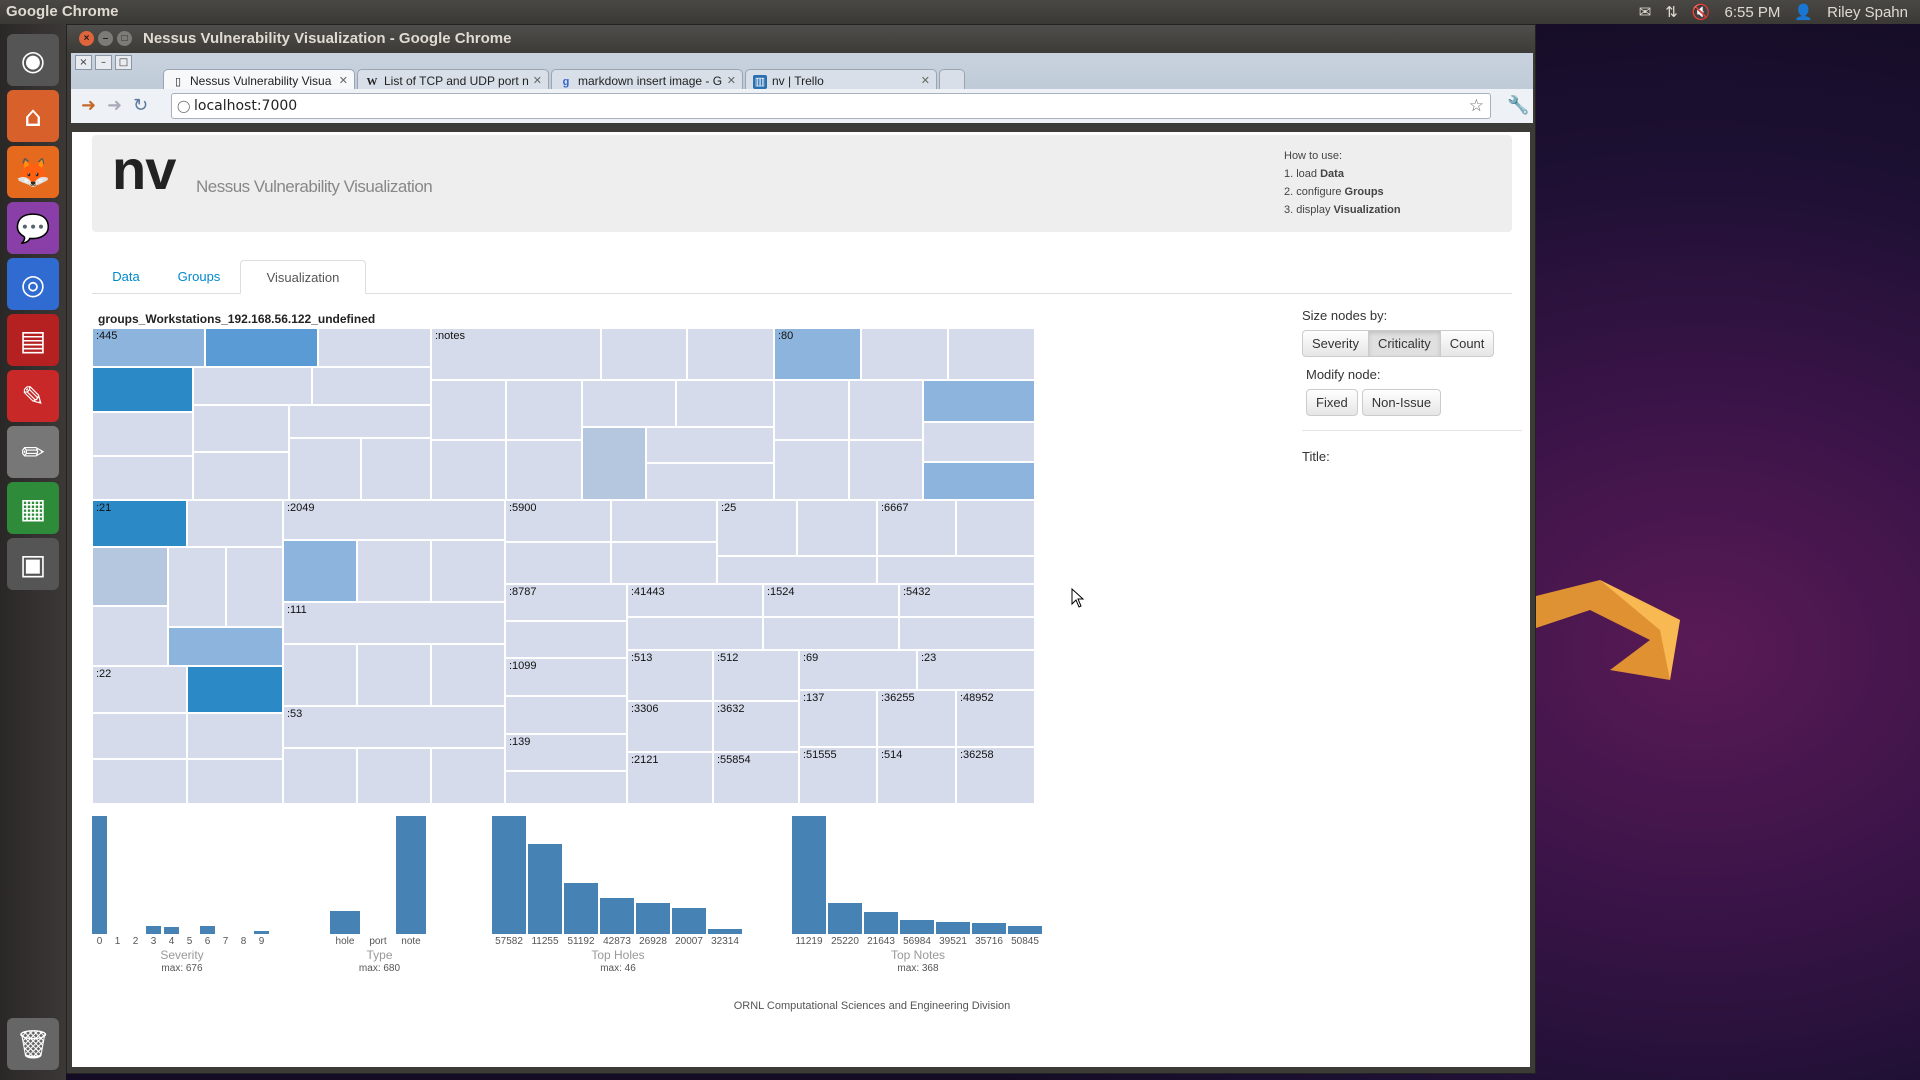 The width and height of the screenshot is (1920, 1080). I want to click on tab-visualization: Visualization, so click(303, 277).